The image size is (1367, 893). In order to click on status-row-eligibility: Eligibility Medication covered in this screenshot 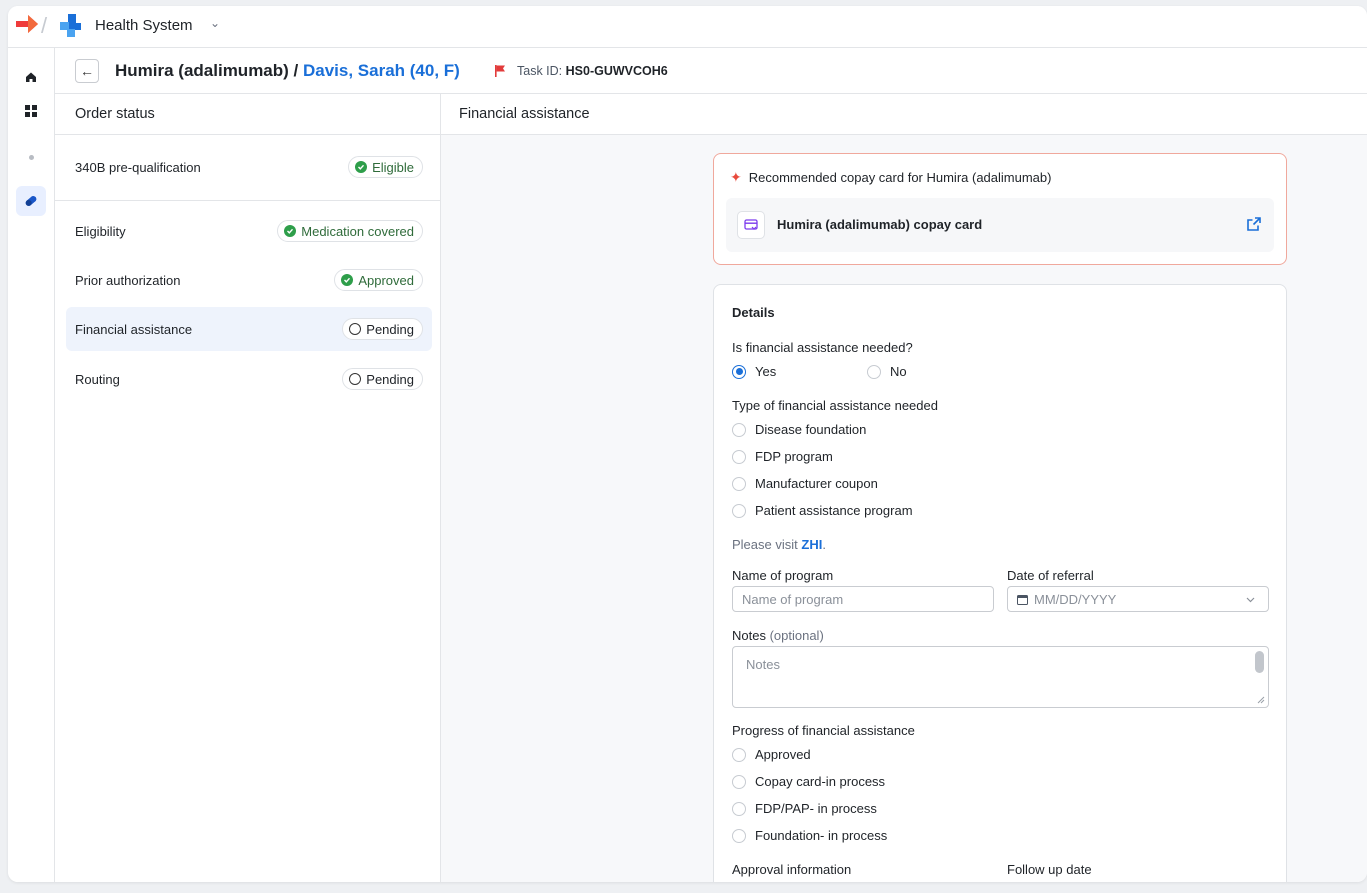, I will do `click(249, 231)`.